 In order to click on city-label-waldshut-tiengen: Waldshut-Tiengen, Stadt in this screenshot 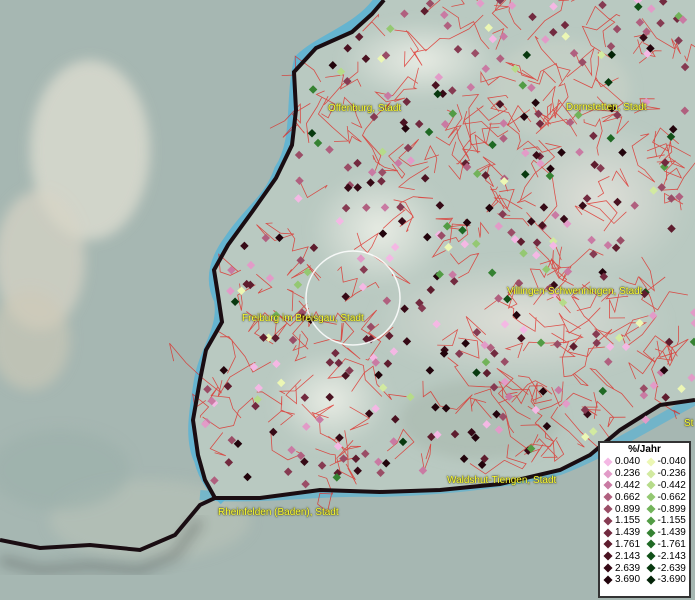, I will do `click(502, 480)`.